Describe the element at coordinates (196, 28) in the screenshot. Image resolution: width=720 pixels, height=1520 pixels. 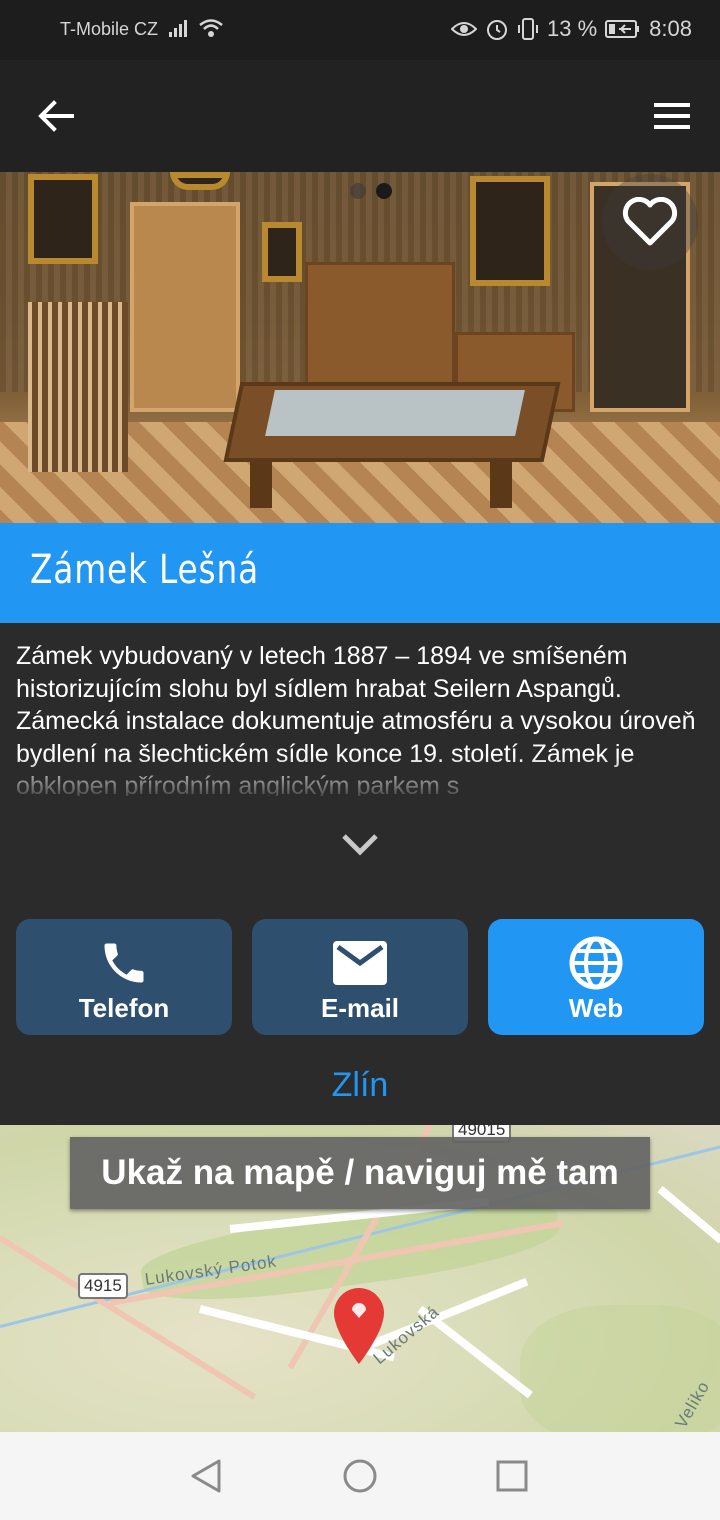
I see `status-icons-left` at that location.